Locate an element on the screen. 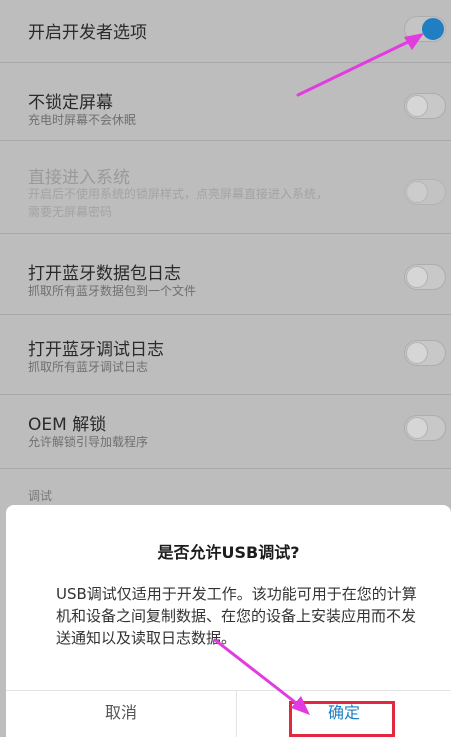  oem-unlock-subtitle: 允许解锁引导加载程序 is located at coordinates (88, 442).